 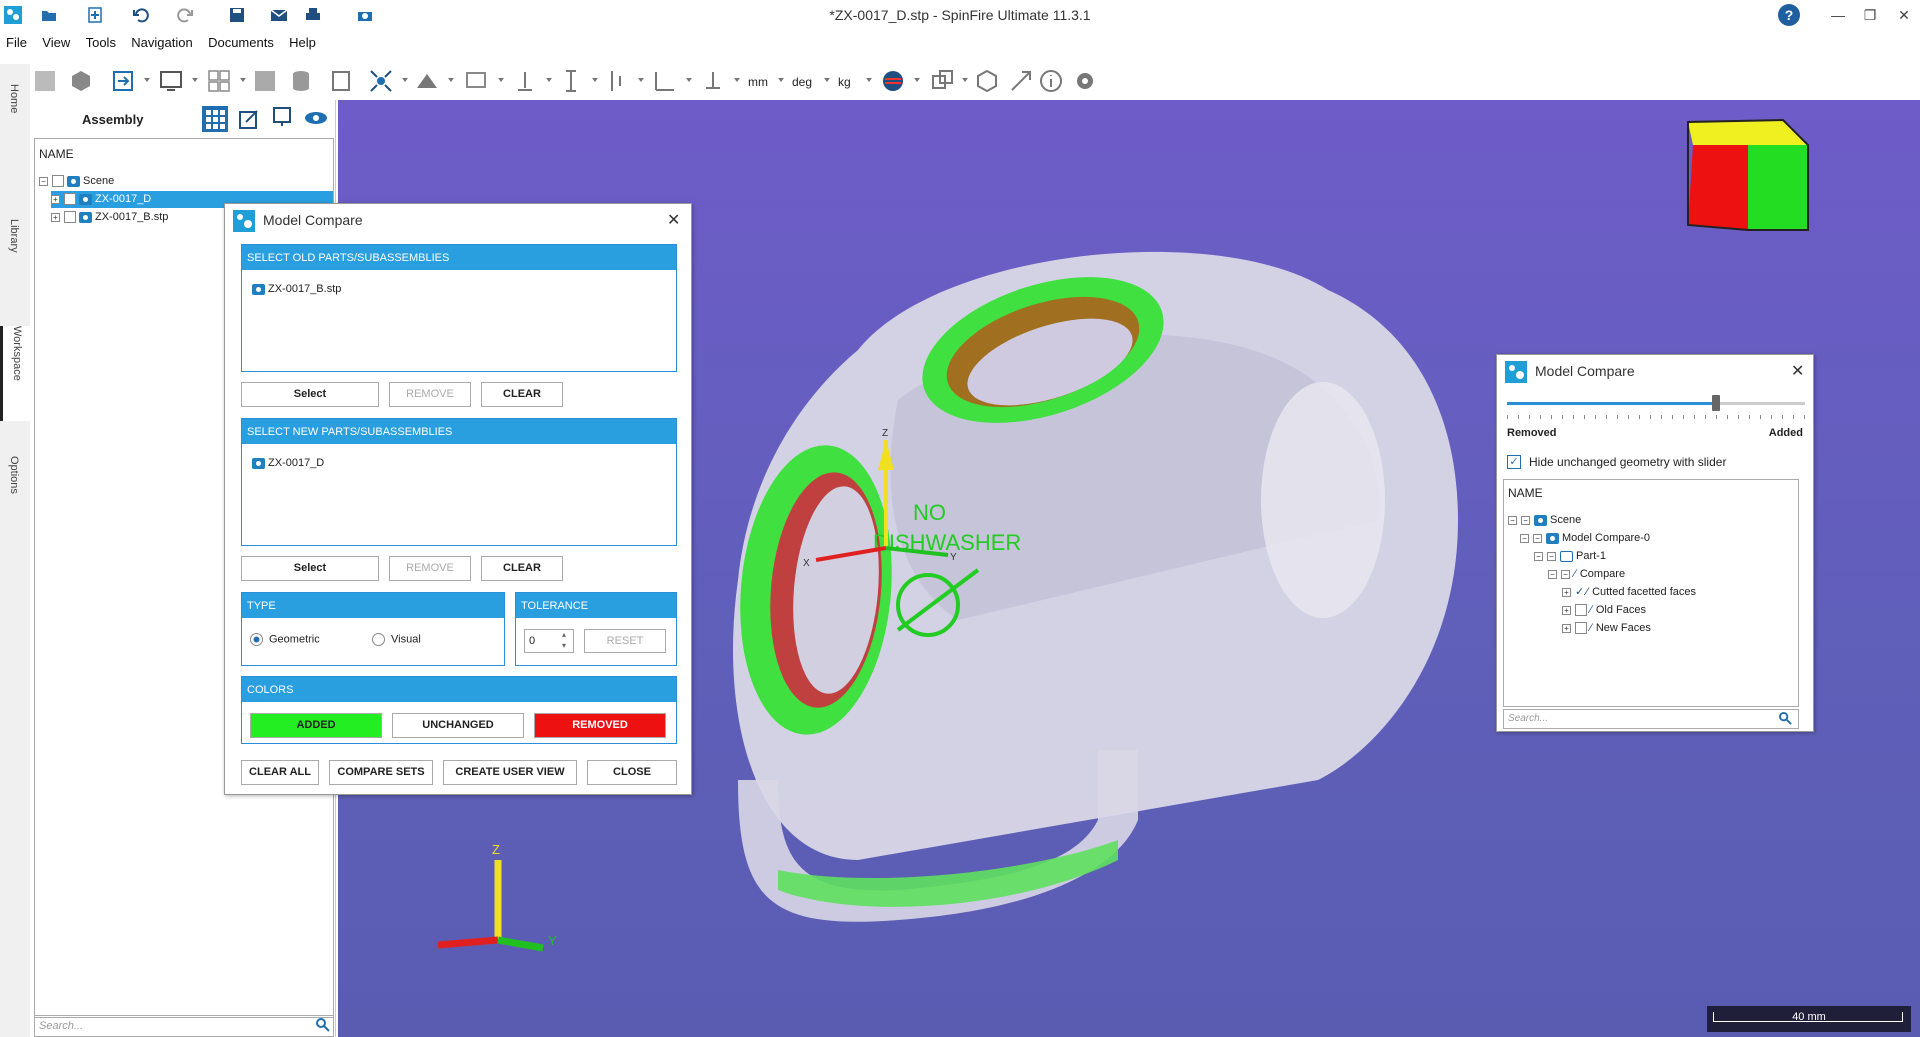 I want to click on tree-row-new-faces: + ∕ New Faces, so click(x=1606, y=628).